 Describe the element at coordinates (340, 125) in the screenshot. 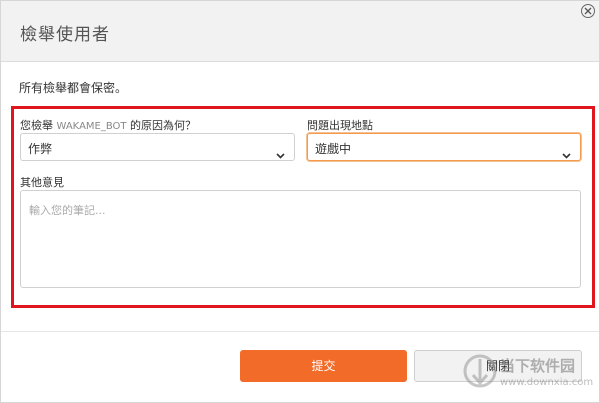

I see `location-label: 問題出現地點` at that location.